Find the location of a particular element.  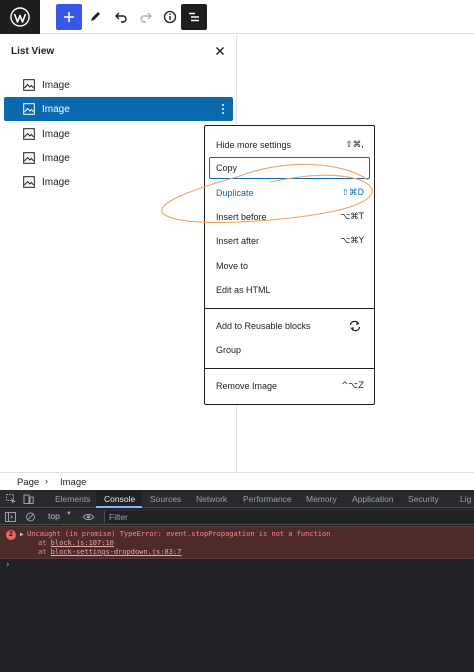

list-view-icon is located at coordinates (194, 17).